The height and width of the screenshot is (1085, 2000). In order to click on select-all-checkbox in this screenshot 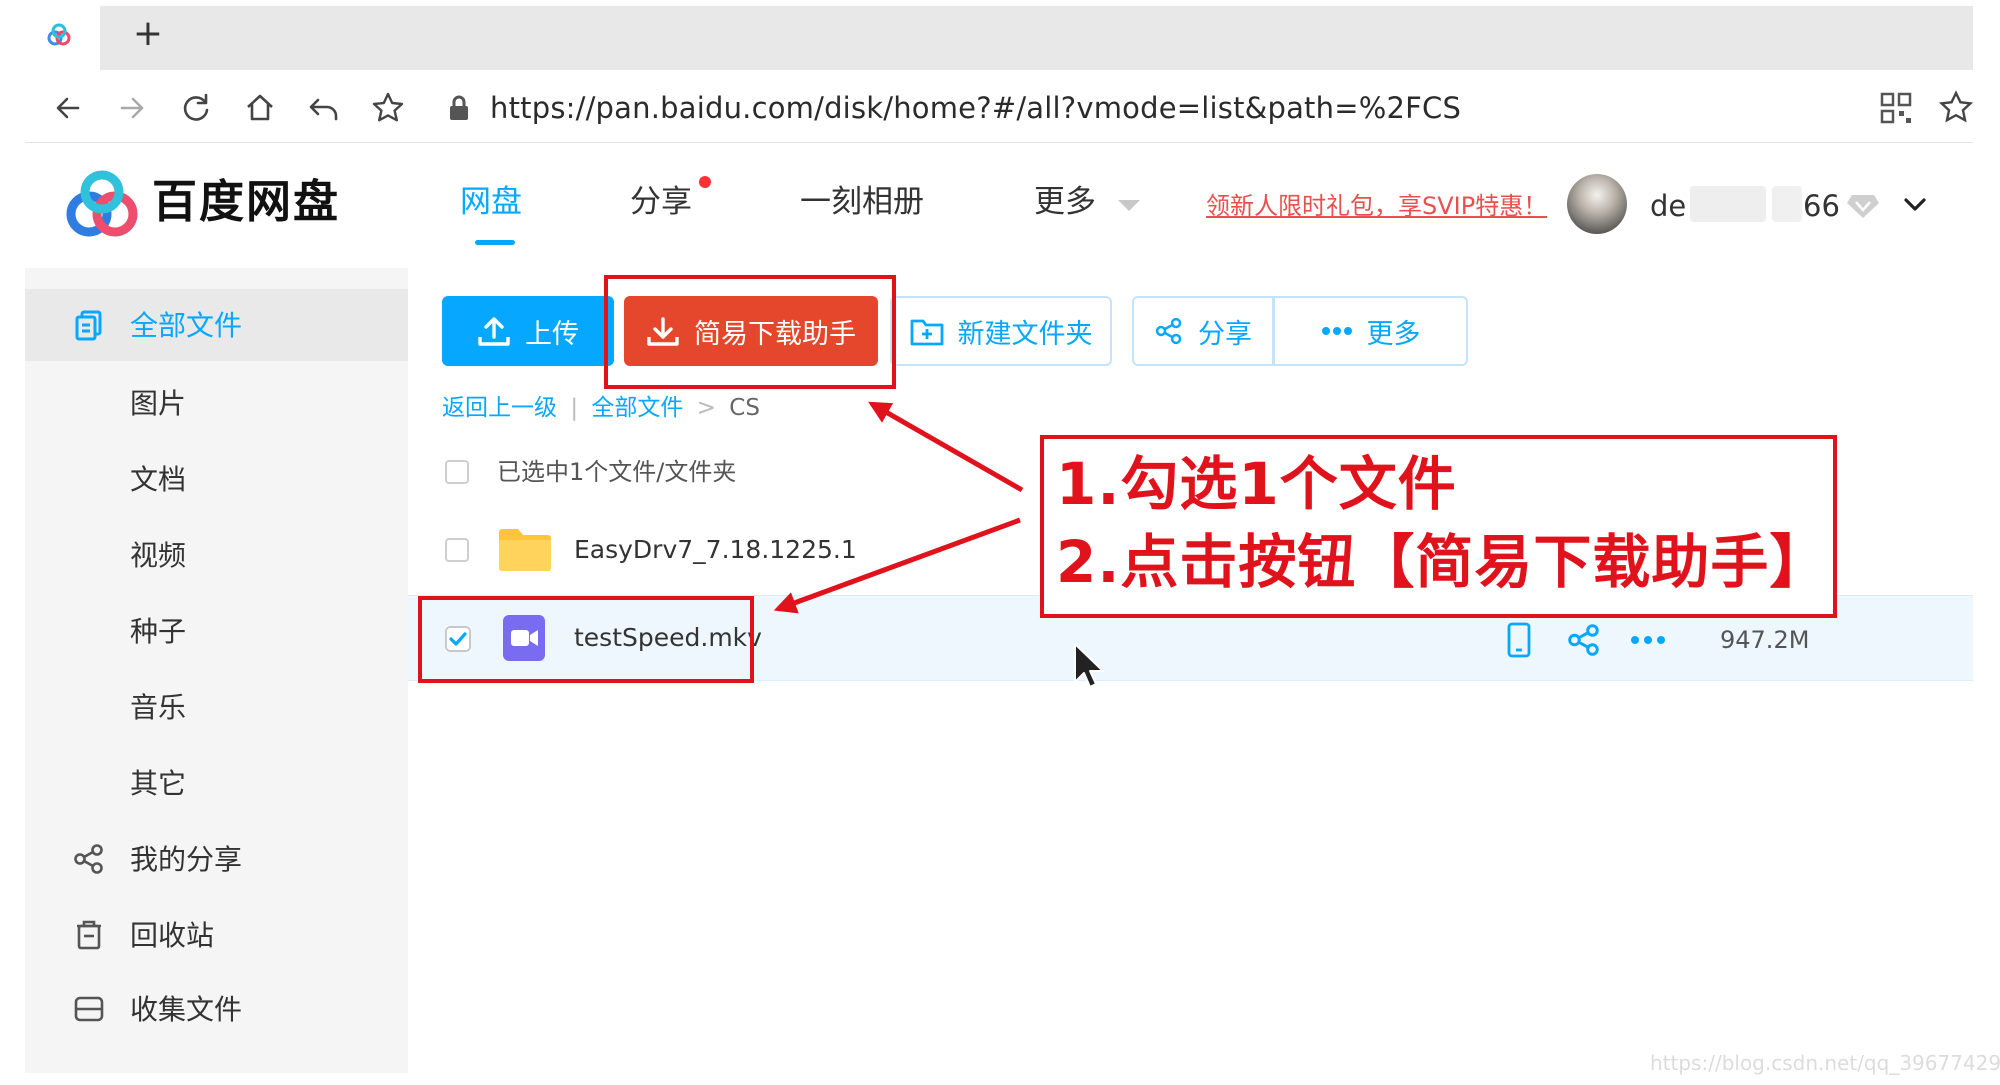, I will do `click(457, 472)`.